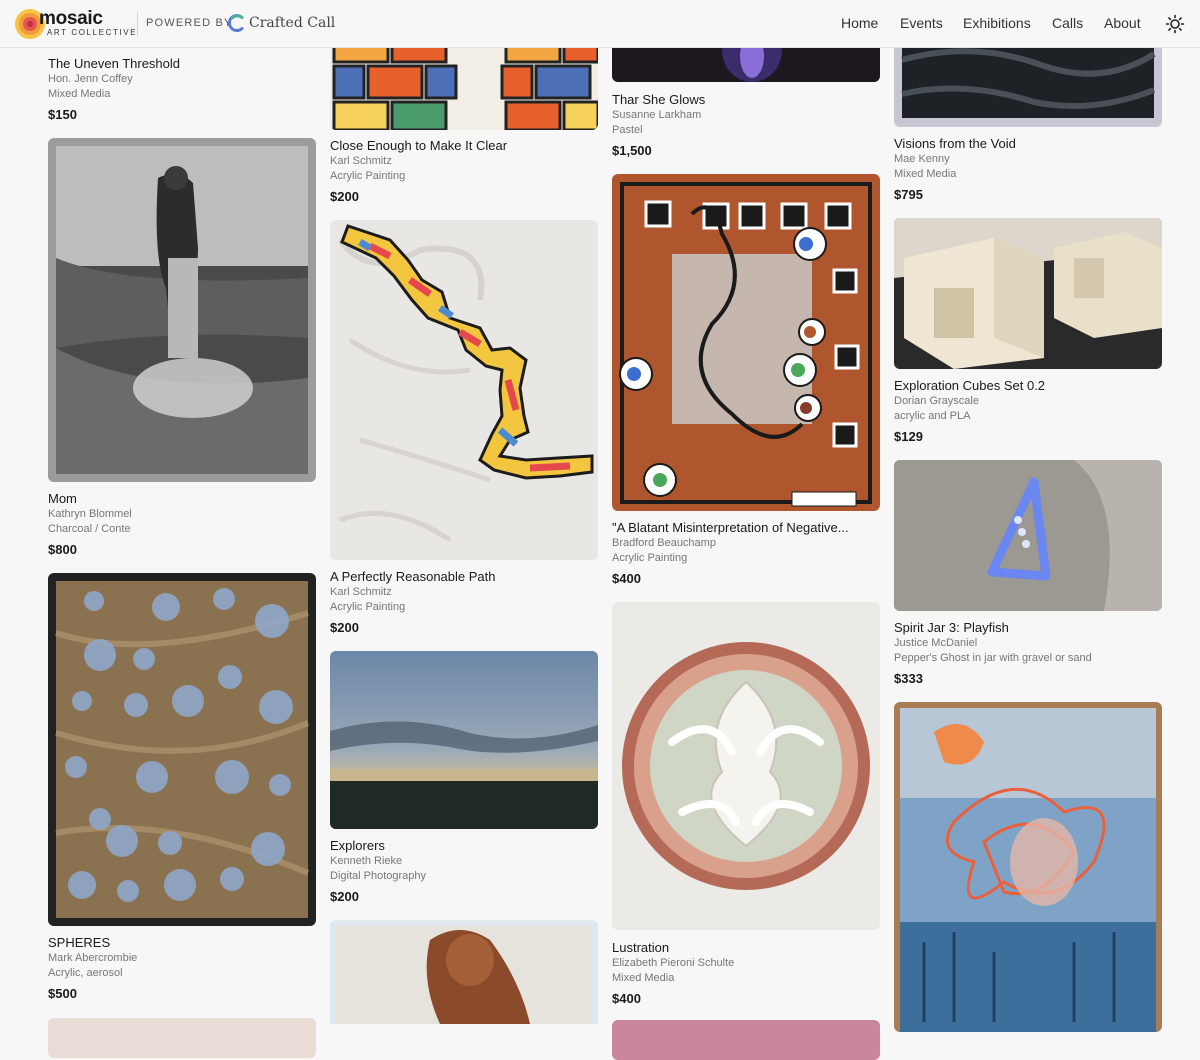 Image resolution: width=1200 pixels, height=1060 pixels. Describe the element at coordinates (464, 972) in the screenshot. I see `portrait-artwork` at that location.